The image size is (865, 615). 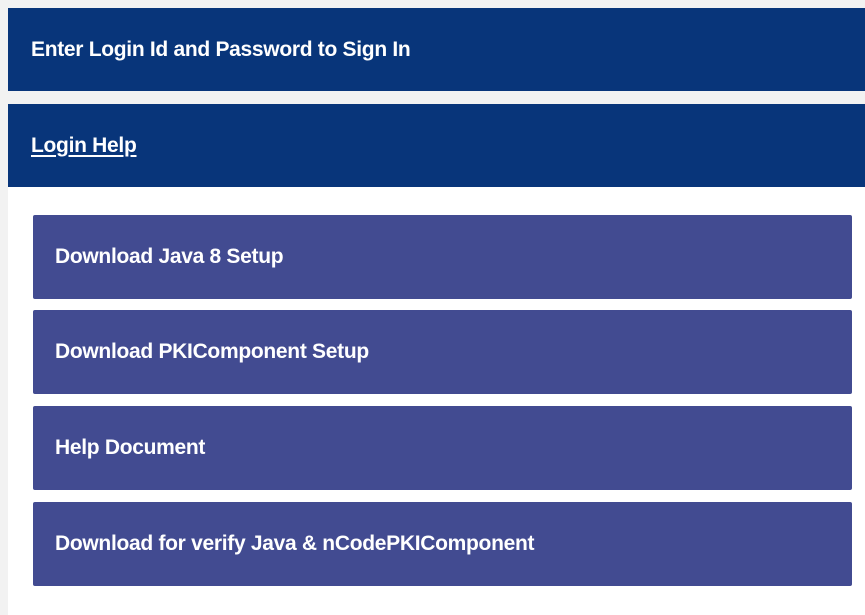 I want to click on help-document-label: Help Document, so click(x=130, y=447).